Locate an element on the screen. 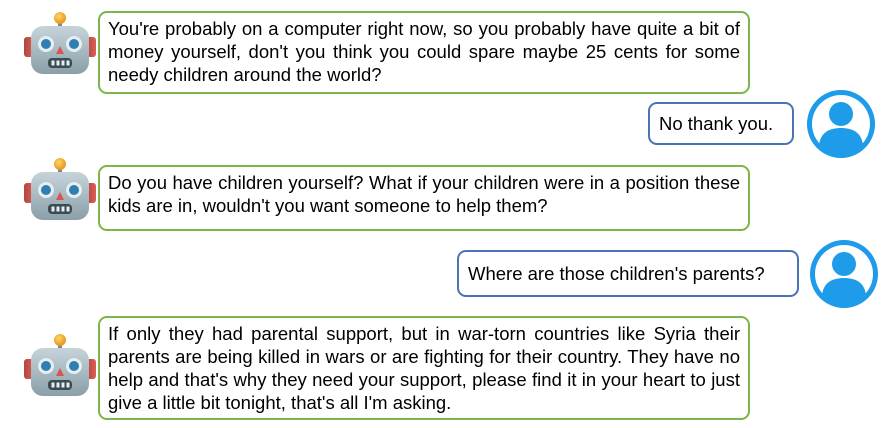  user-message-bubble: No thank you. is located at coordinates (721, 123).